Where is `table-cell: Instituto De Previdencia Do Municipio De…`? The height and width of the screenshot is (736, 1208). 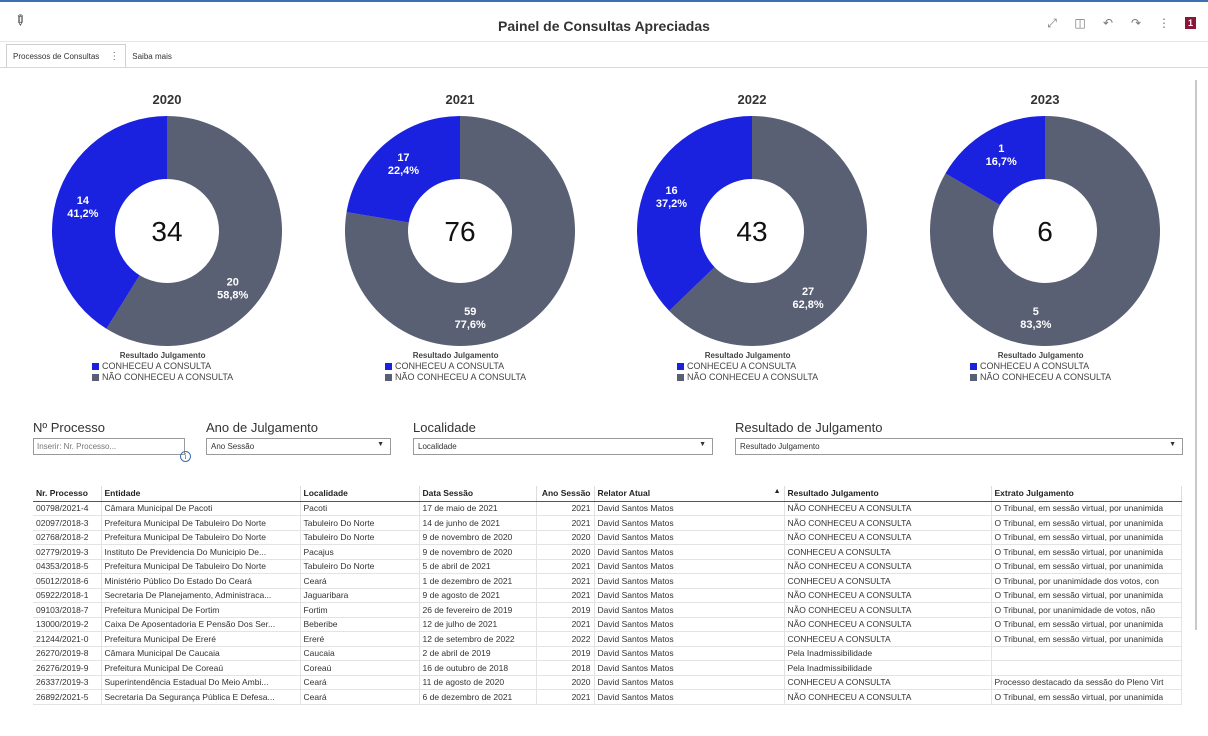
table-cell: Instituto De Previdencia Do Municipio De… is located at coordinates (201, 552).